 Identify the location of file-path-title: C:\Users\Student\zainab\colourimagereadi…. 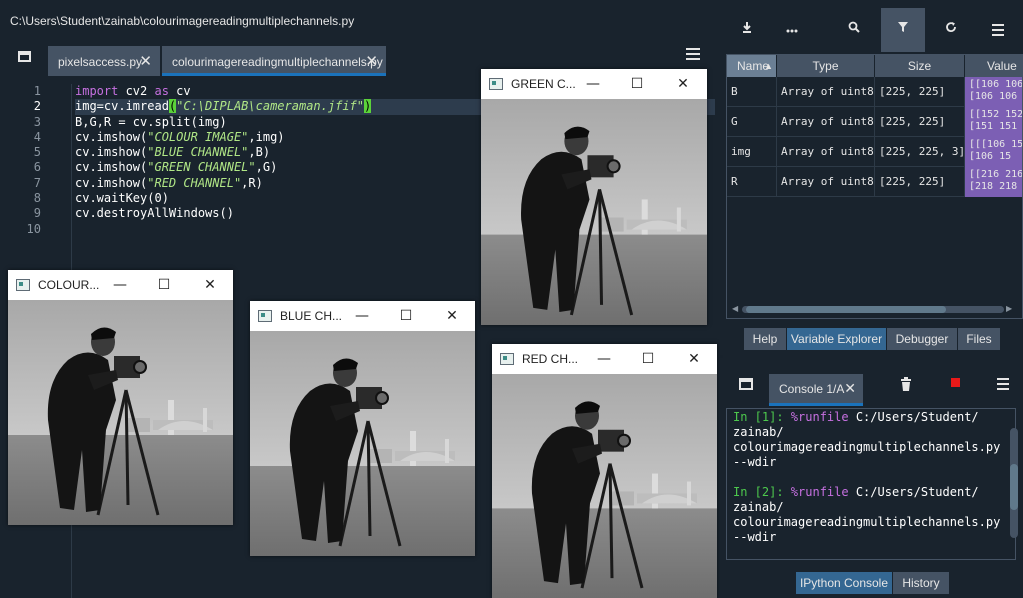
(358, 20).